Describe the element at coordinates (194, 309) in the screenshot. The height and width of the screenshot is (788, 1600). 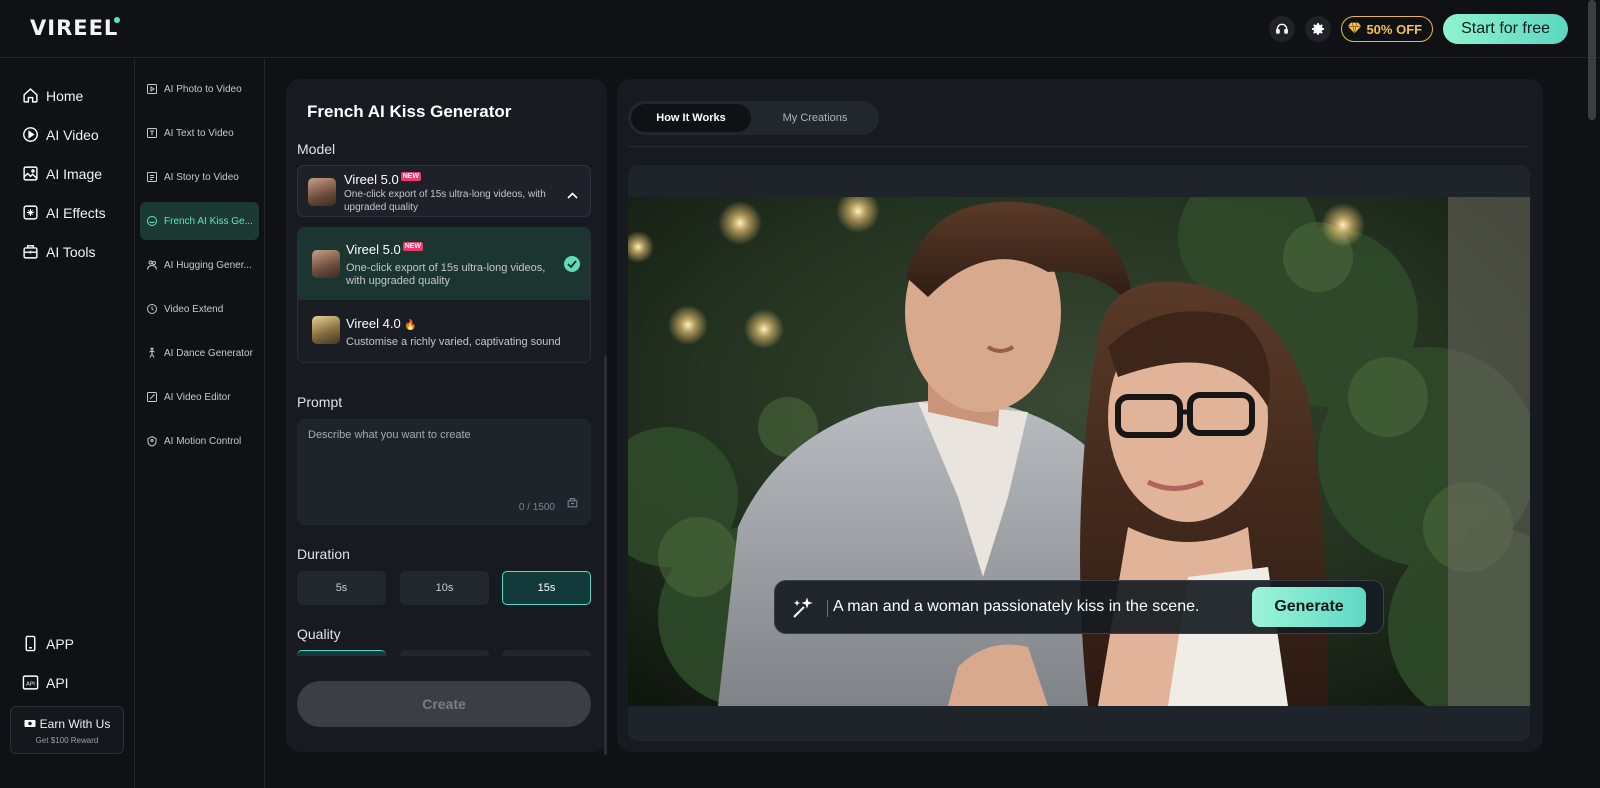
I see `subnav-label: Video Extend` at that location.